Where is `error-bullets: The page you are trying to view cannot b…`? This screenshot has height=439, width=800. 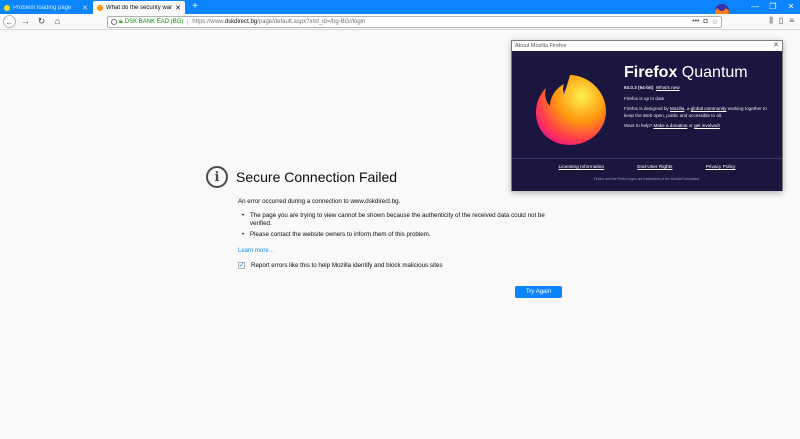 error-bullets: The page you are trying to view cannot b… is located at coordinates (402, 227).